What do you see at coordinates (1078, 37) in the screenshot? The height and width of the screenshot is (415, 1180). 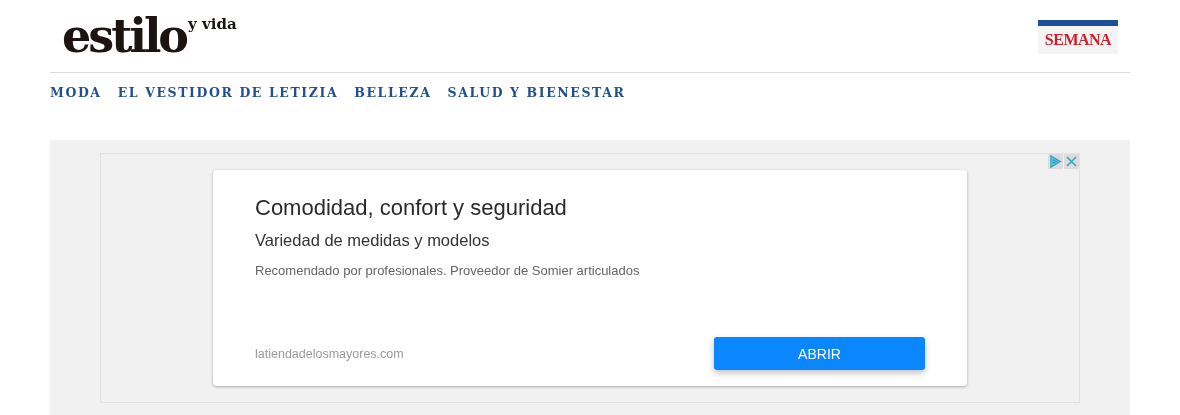 I see `partner-logo: SEMANA` at bounding box center [1078, 37].